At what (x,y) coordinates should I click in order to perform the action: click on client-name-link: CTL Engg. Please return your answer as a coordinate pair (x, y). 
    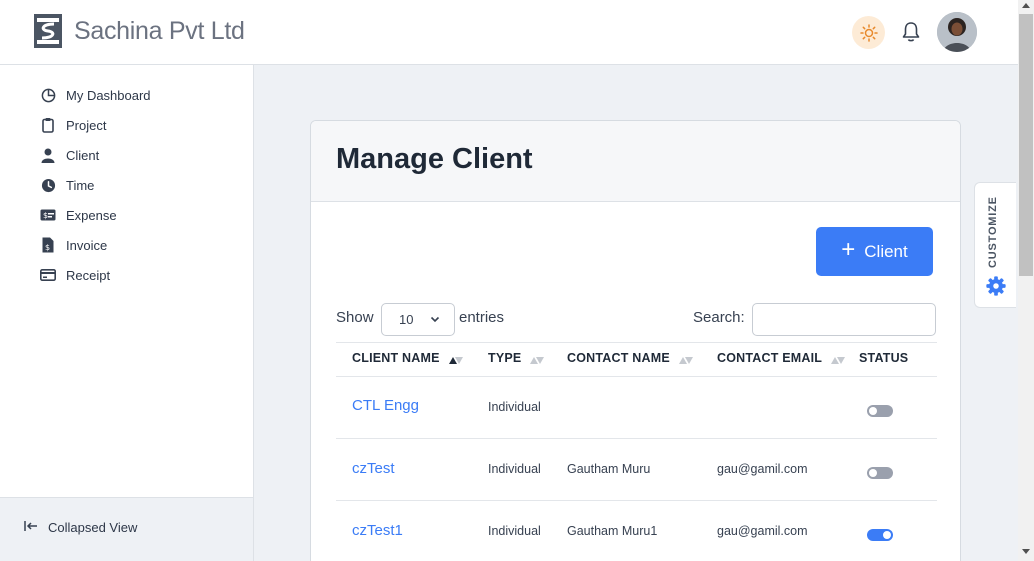
    Looking at the image, I should click on (385, 405).